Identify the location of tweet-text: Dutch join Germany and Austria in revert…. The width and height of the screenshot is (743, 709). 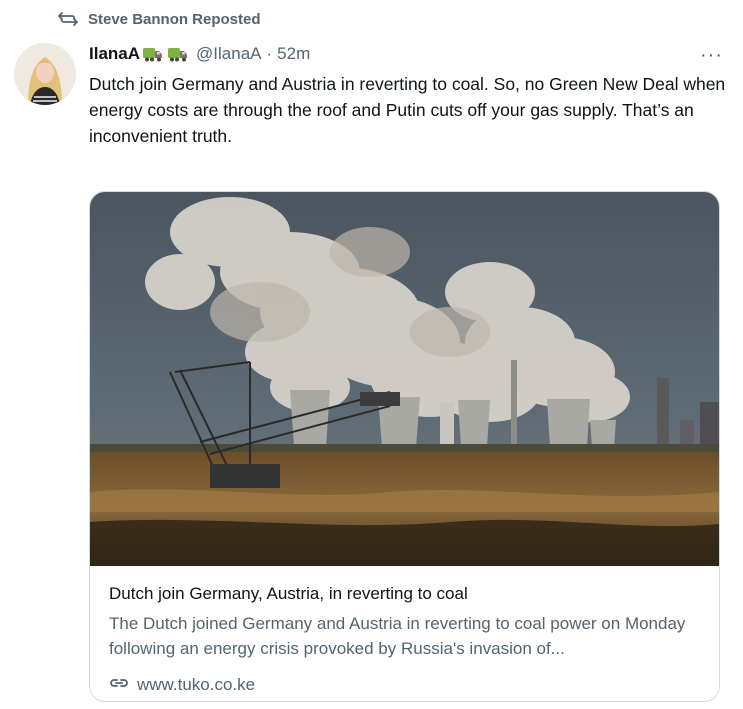
(407, 110).